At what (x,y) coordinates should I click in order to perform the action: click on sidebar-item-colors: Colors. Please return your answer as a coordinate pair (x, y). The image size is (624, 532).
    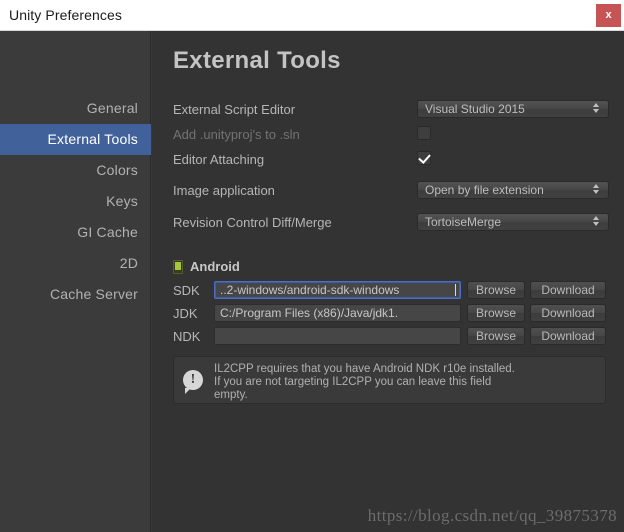
    Looking at the image, I should click on (75, 170).